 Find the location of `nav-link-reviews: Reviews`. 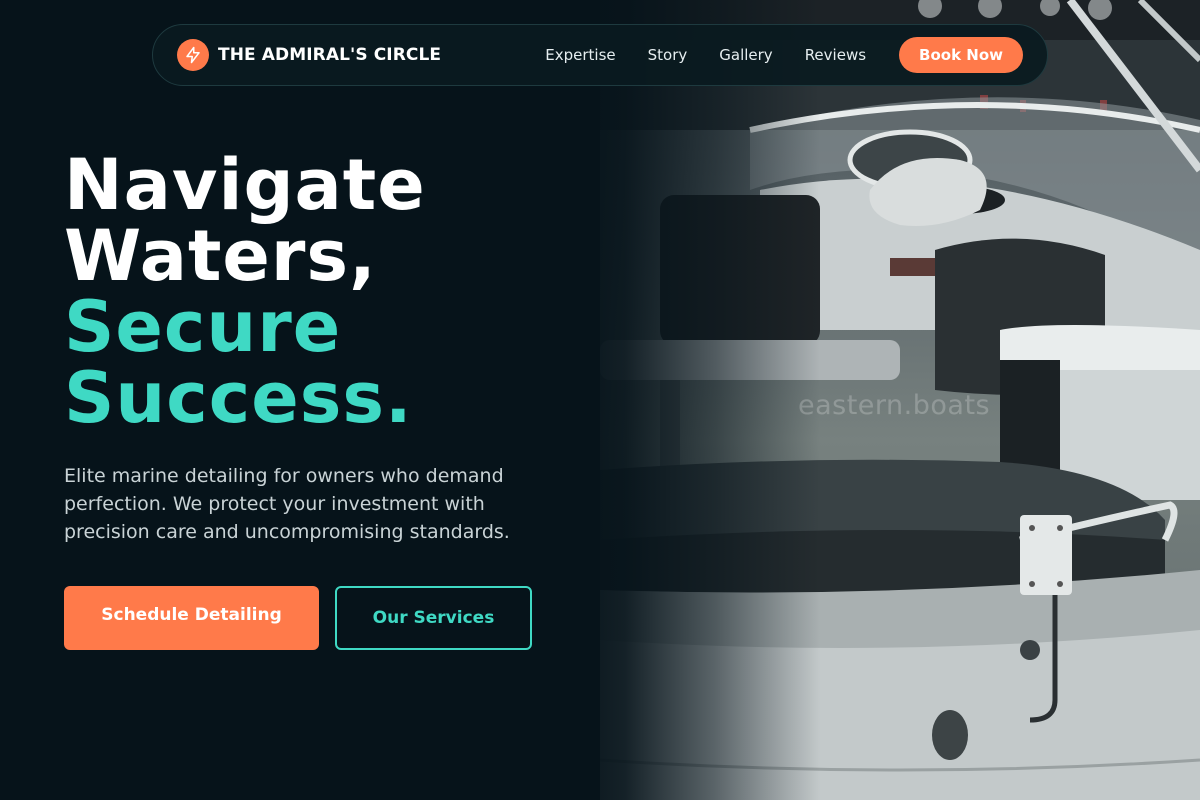

nav-link-reviews: Reviews is located at coordinates (835, 55).